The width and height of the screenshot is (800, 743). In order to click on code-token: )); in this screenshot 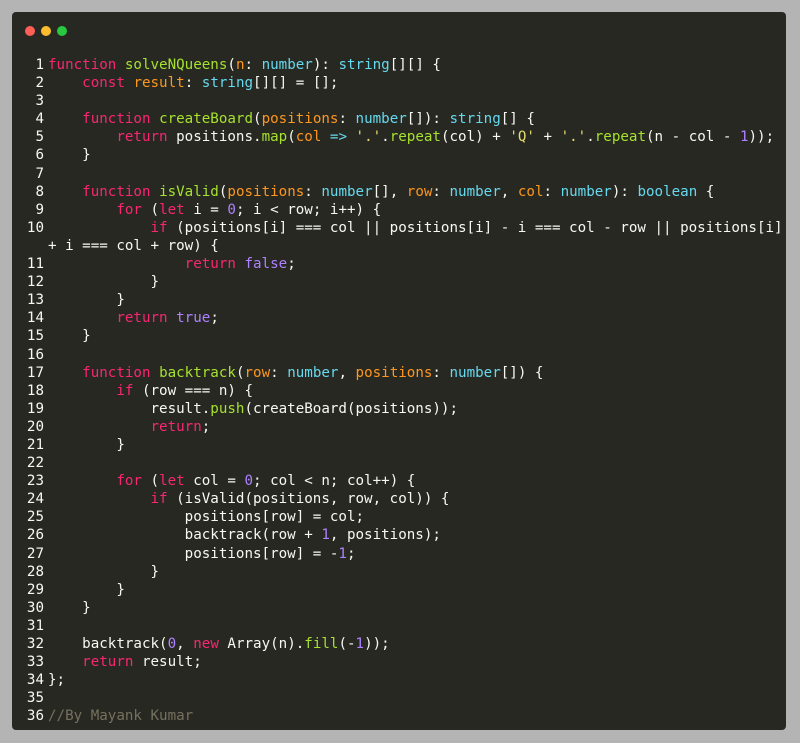, I will do `click(377, 644)`.